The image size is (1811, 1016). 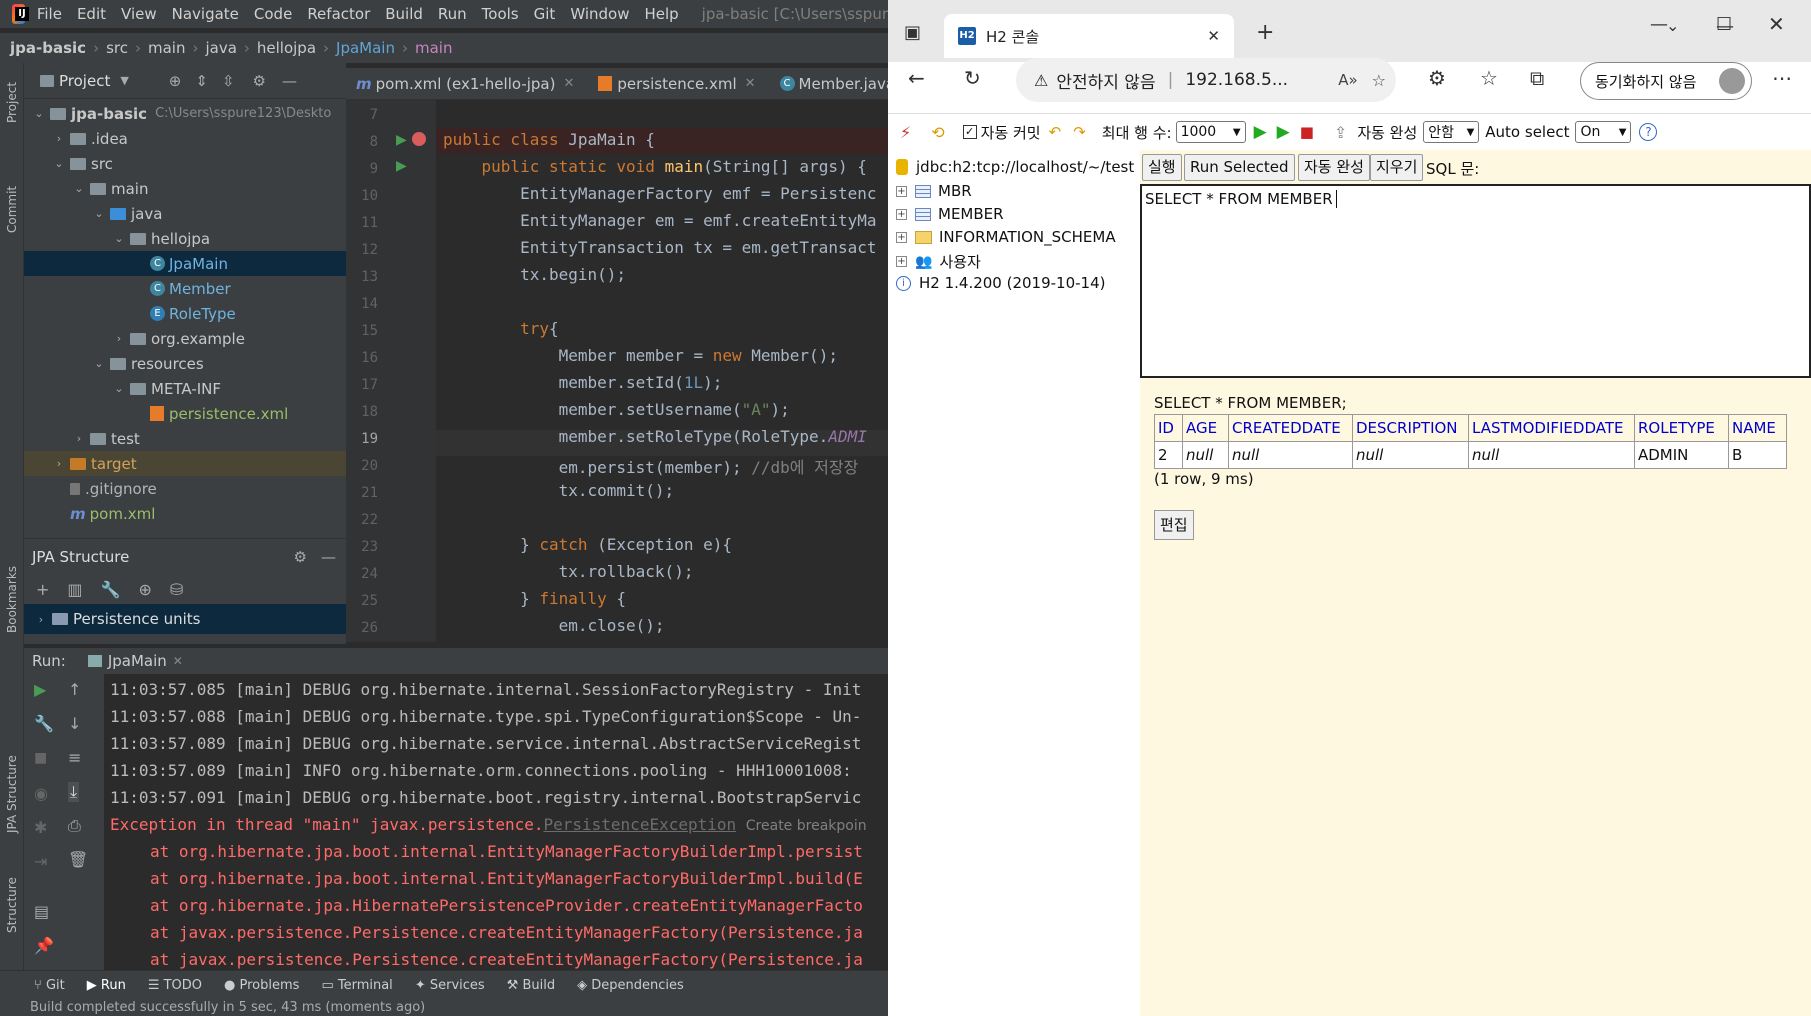 I want to click on minimize-icon: —, so click(x=289, y=81).